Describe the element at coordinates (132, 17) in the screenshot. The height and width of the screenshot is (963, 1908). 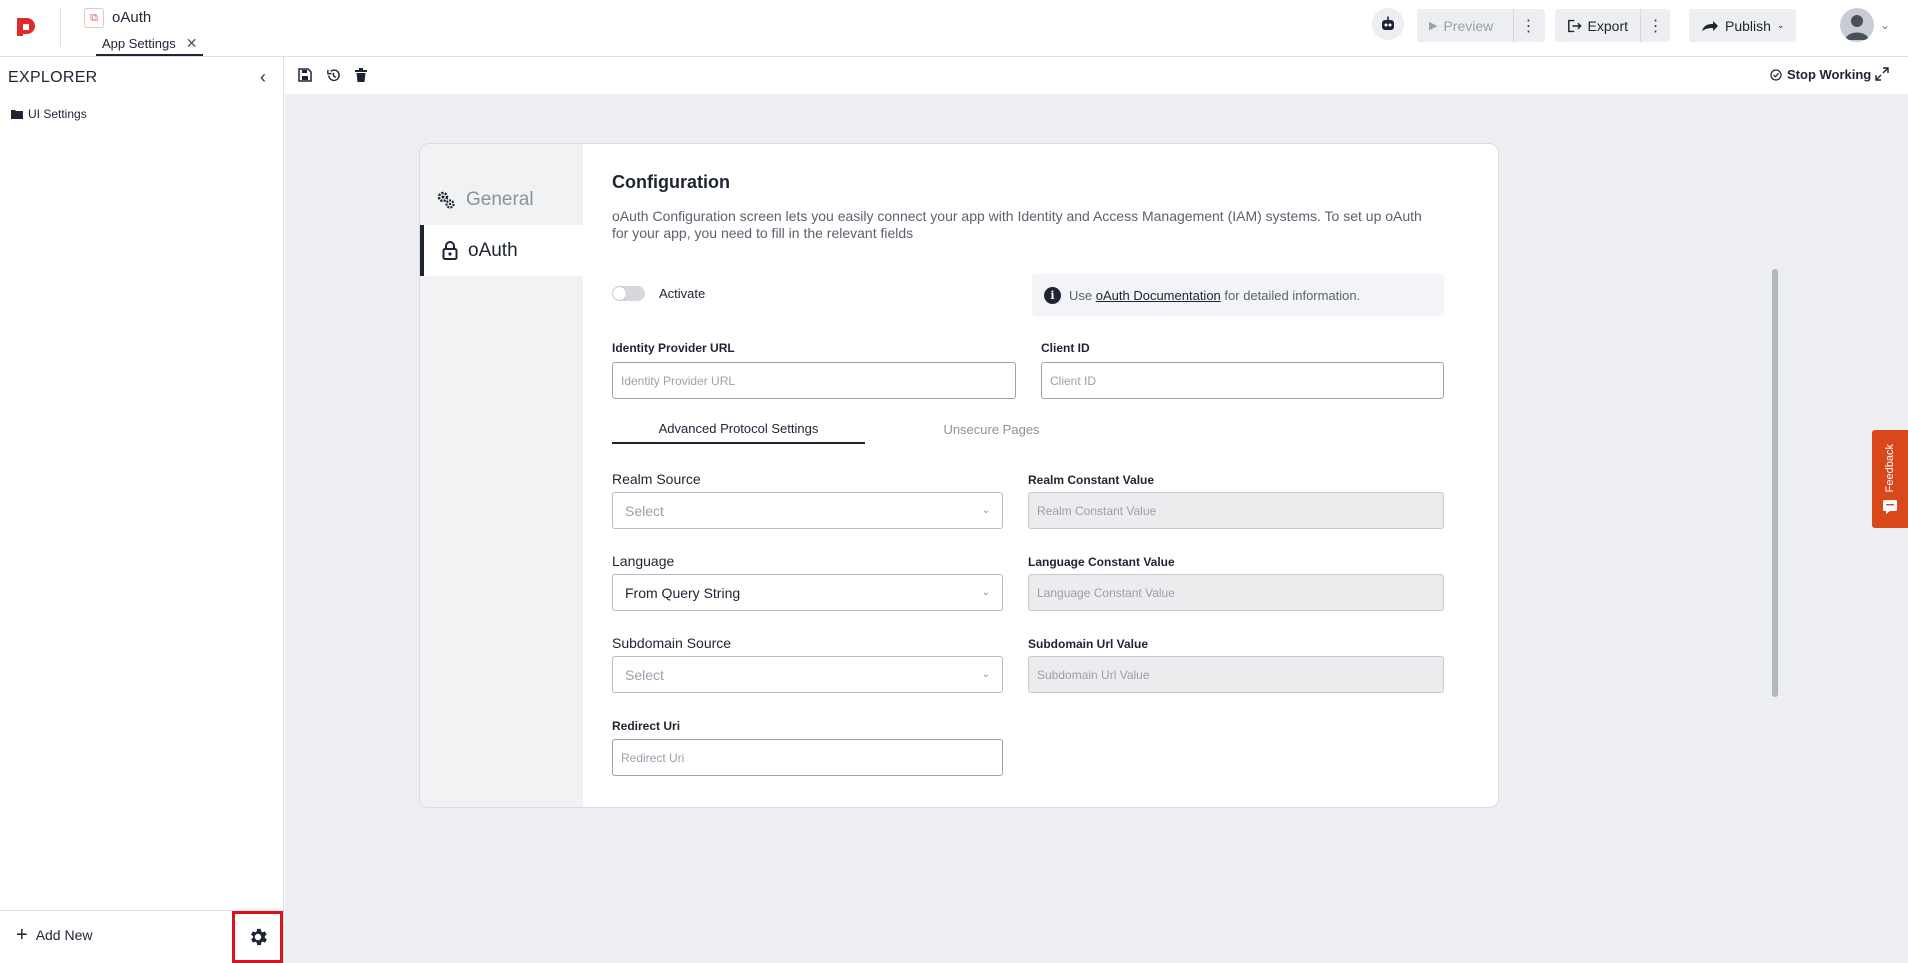
I see `app-title: oAuth` at that location.